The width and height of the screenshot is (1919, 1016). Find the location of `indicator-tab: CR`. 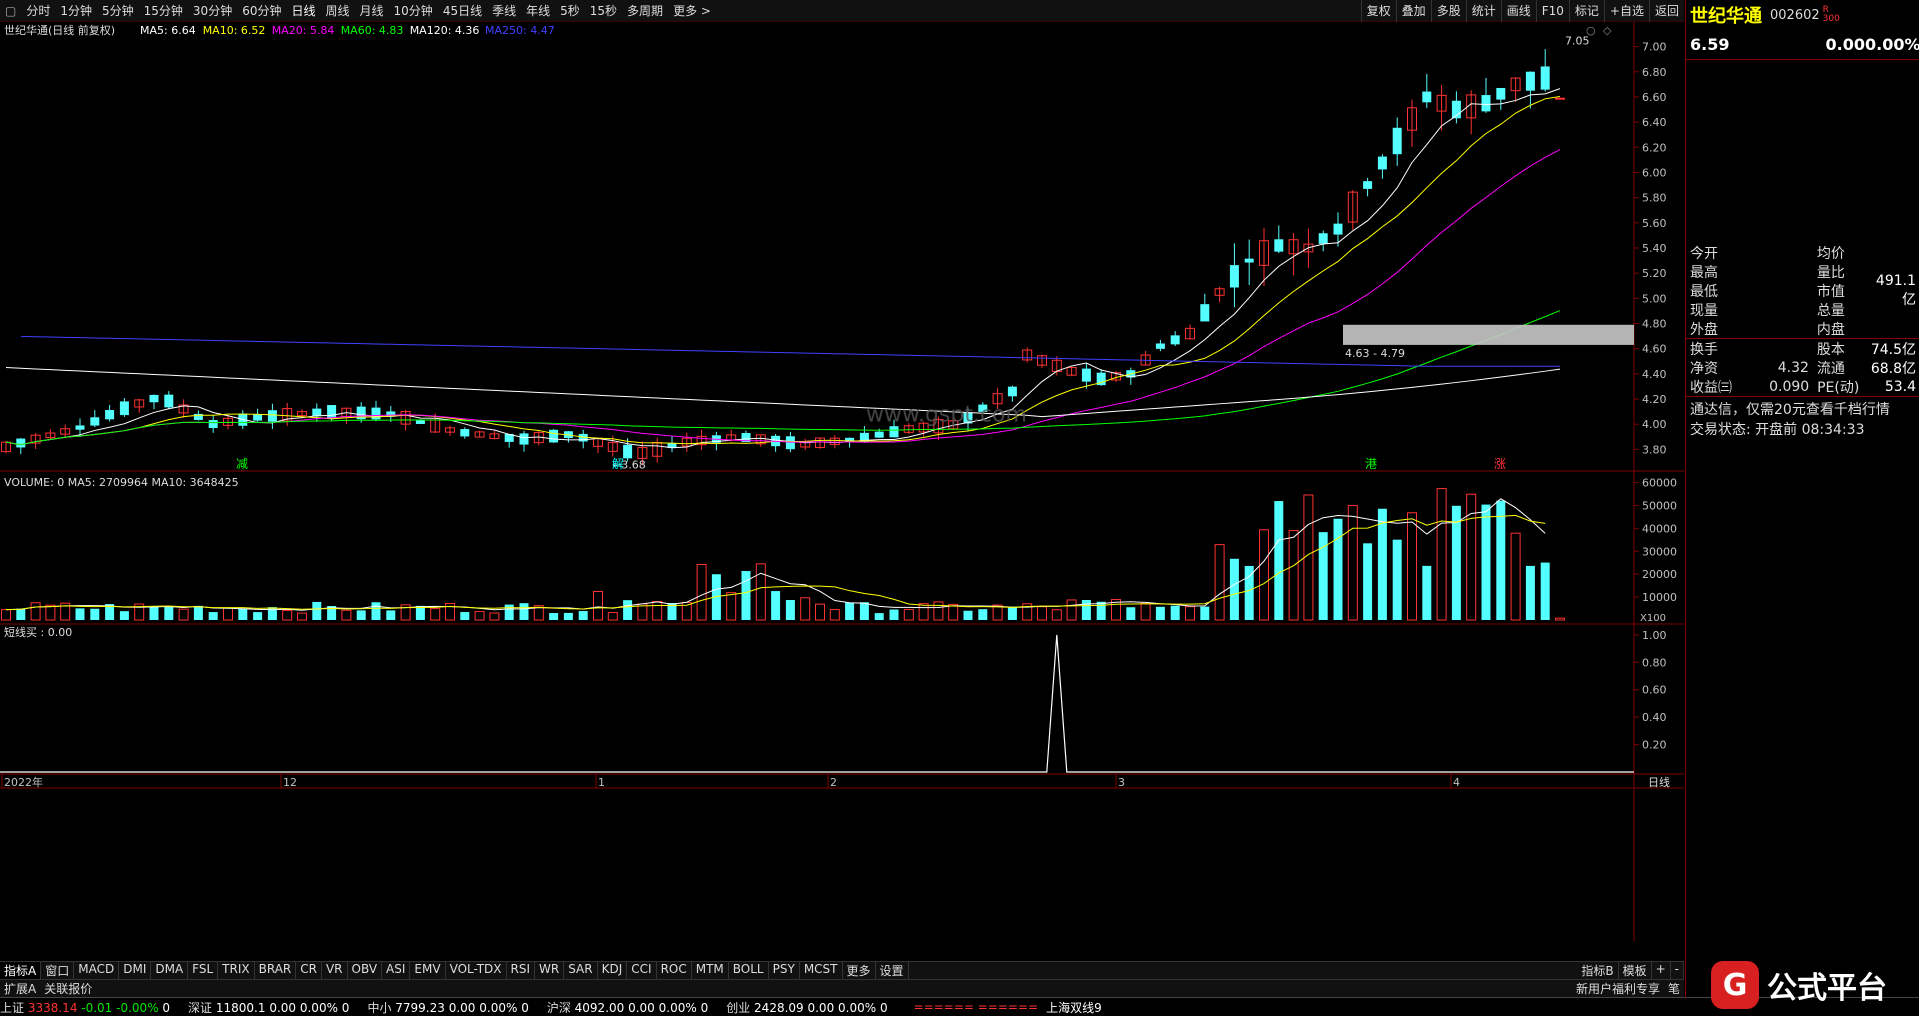

indicator-tab: CR is located at coordinates (309, 970).